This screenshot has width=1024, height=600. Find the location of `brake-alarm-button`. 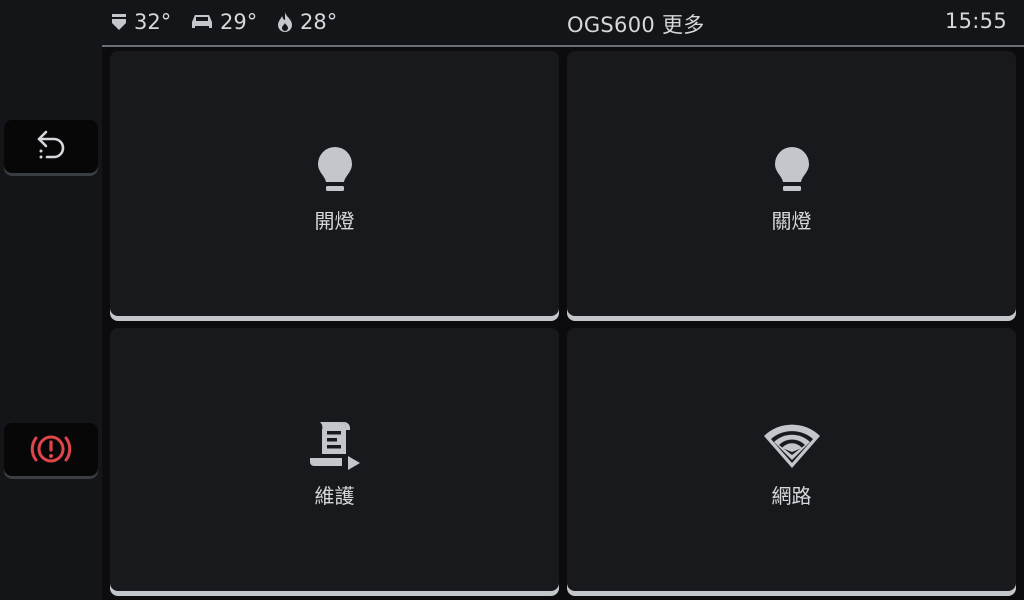

brake-alarm-button is located at coordinates (51, 451).